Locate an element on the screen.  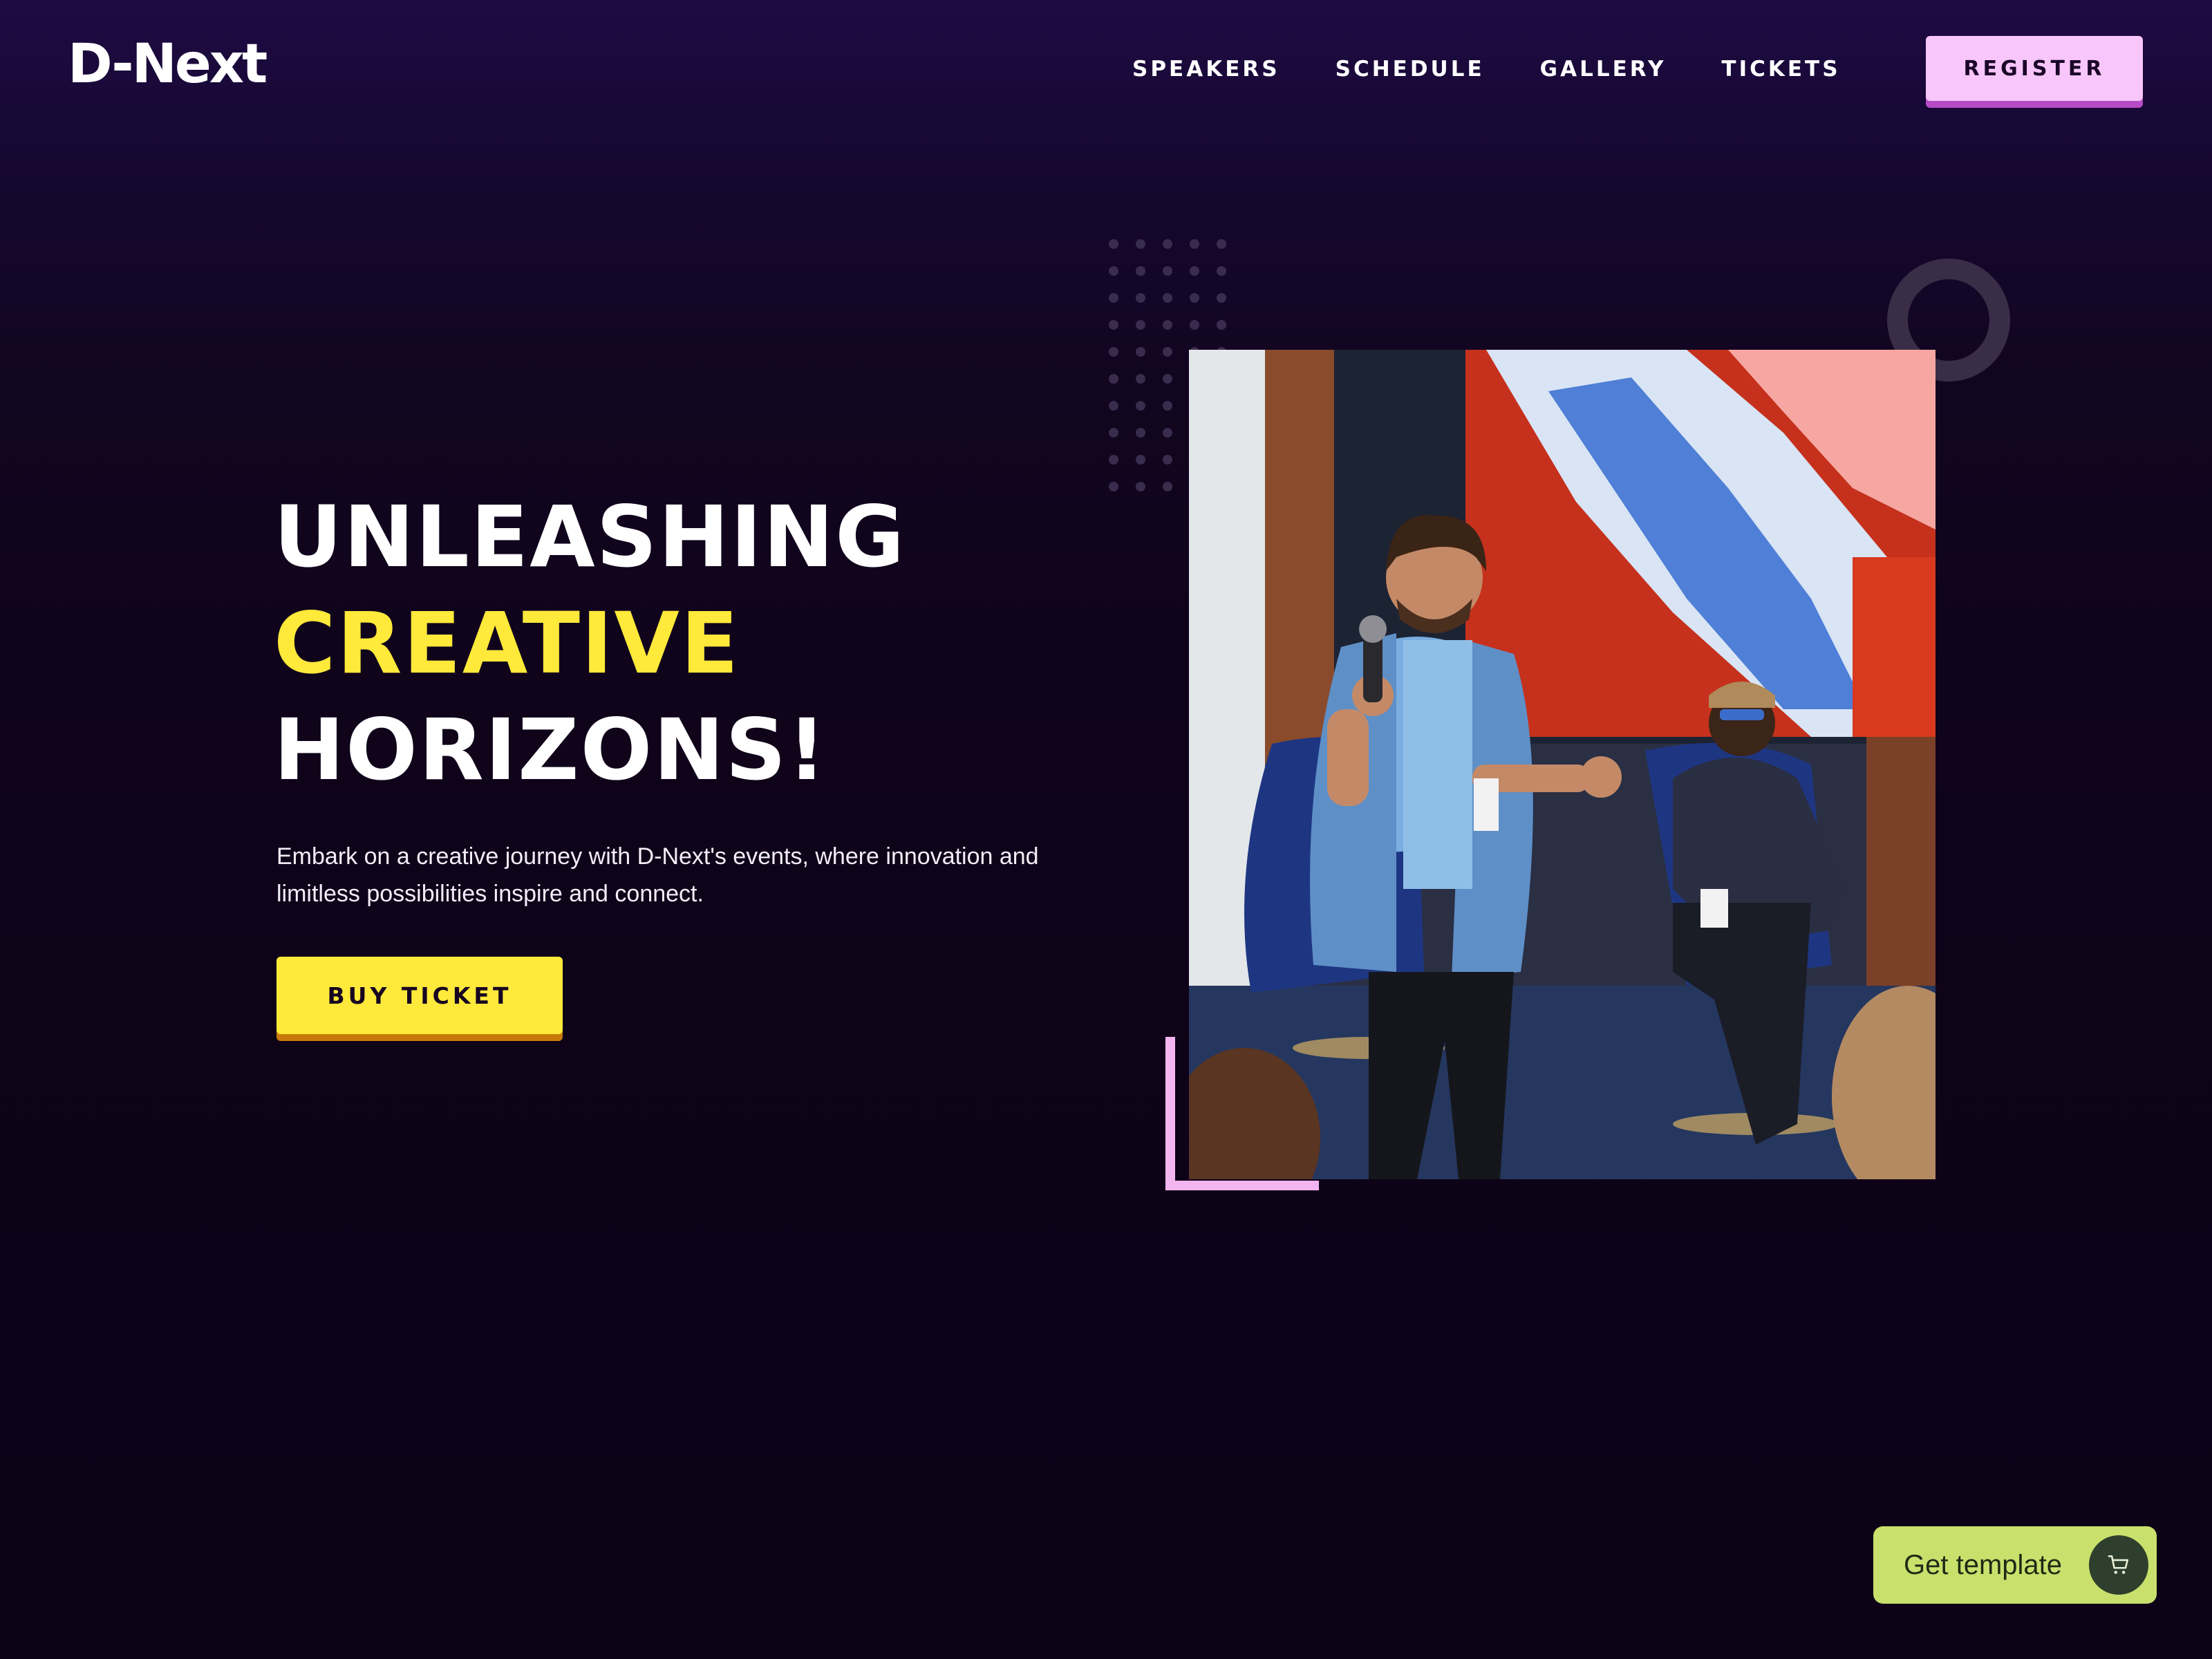
nav-gallery: GALLERY is located at coordinates (1604, 69).